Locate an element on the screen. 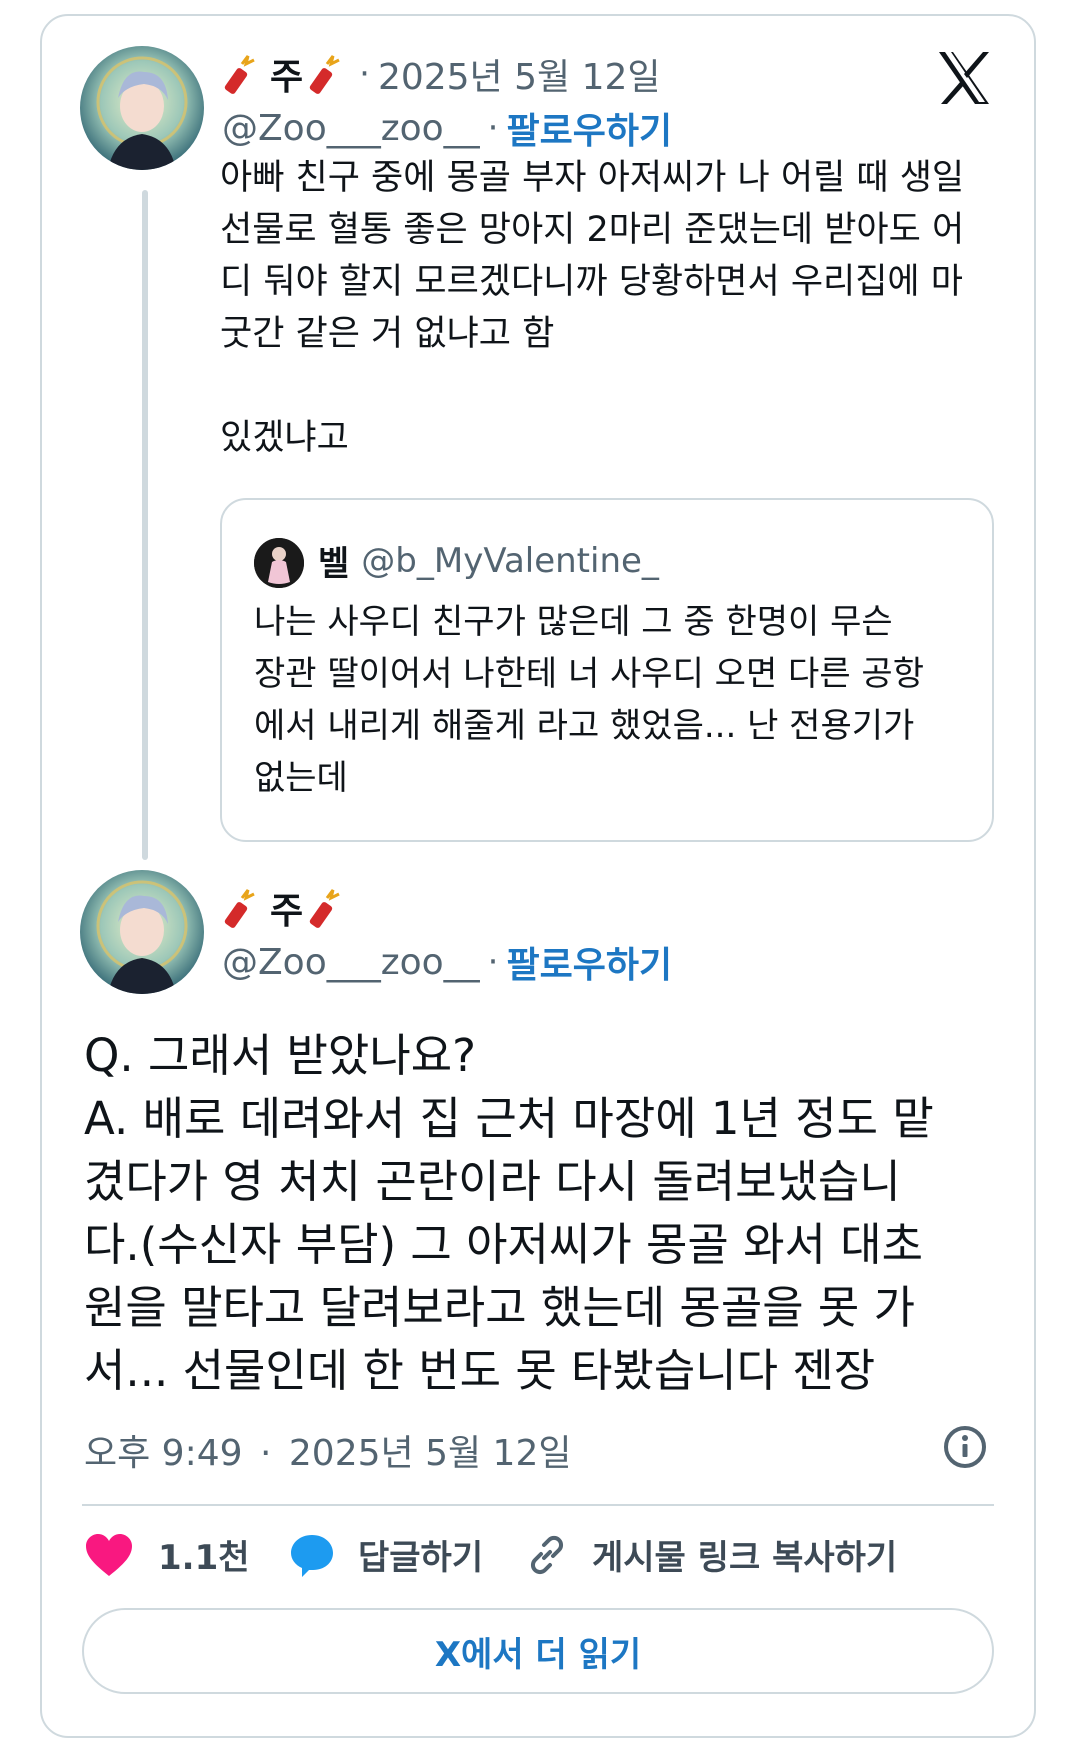  text-line: 다.(수신자 부담) 그 아저씨가 몽골 와서 대초 is located at coordinates (504, 1244).